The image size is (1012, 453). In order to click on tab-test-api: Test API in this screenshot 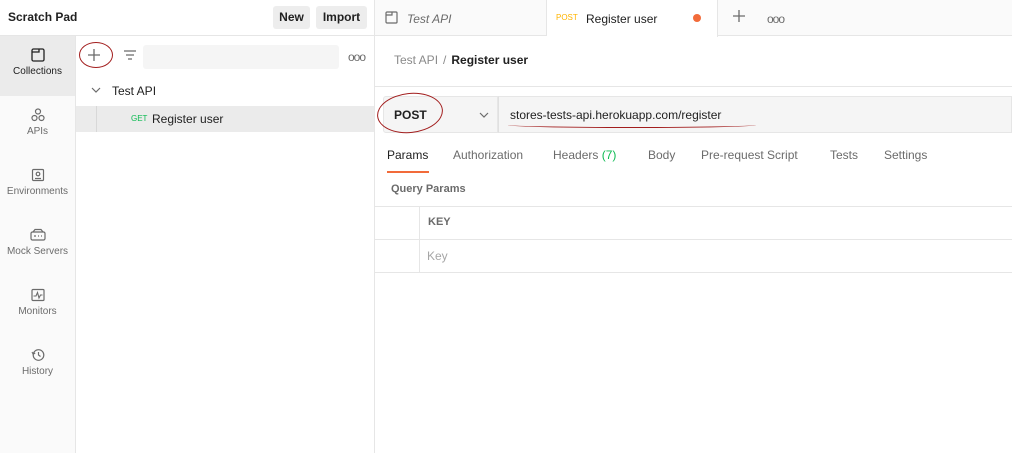, I will do `click(461, 18)`.